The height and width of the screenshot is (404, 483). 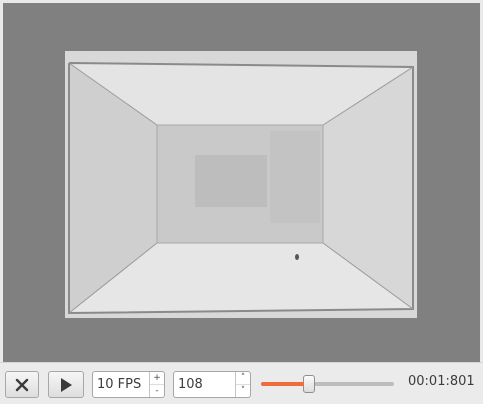 I want to click on playback-toolbar: 10 FPS + - 108 ˄ ˅ 00:01:801, so click(x=241, y=383).